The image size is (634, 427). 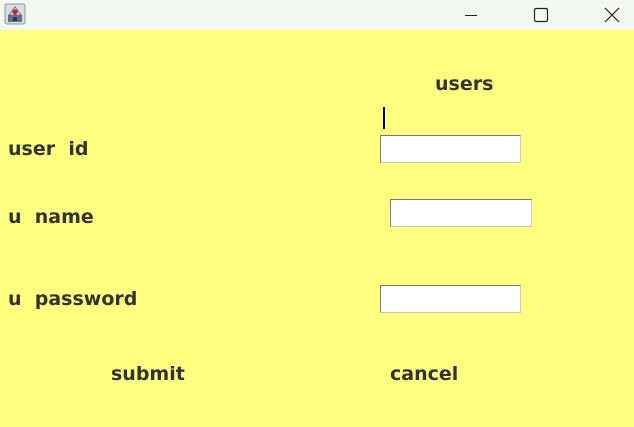 What do you see at coordinates (15, 14) in the screenshot?
I see `java-app-icon` at bounding box center [15, 14].